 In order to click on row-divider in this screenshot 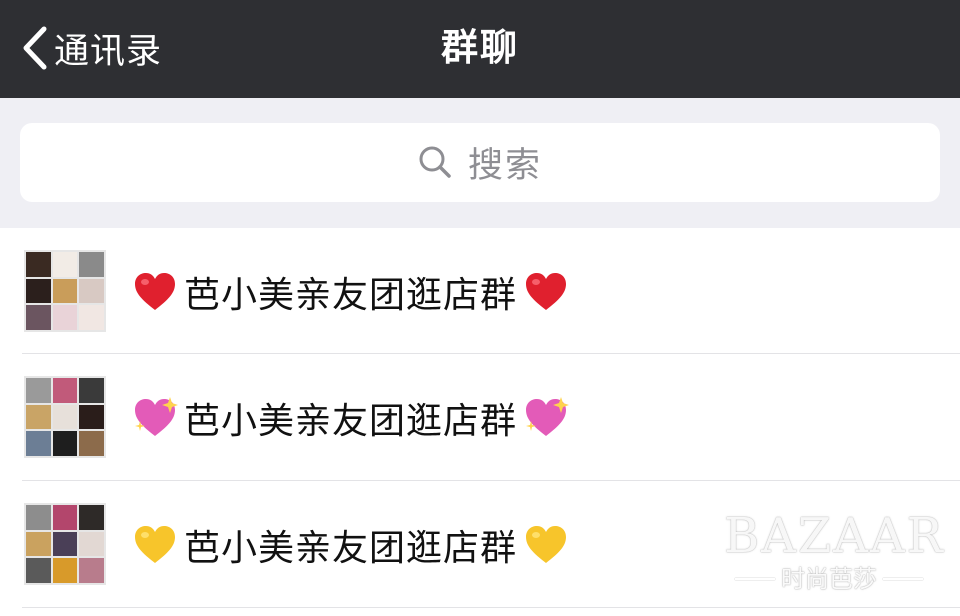, I will do `click(491, 607)`.